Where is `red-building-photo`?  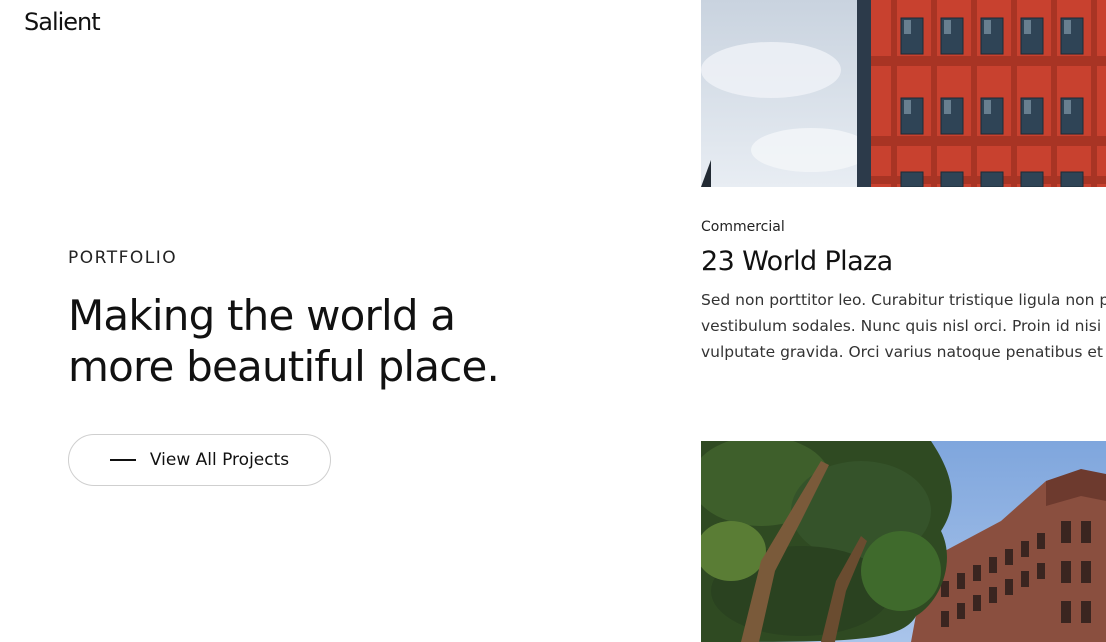 red-building-photo is located at coordinates (903, 93).